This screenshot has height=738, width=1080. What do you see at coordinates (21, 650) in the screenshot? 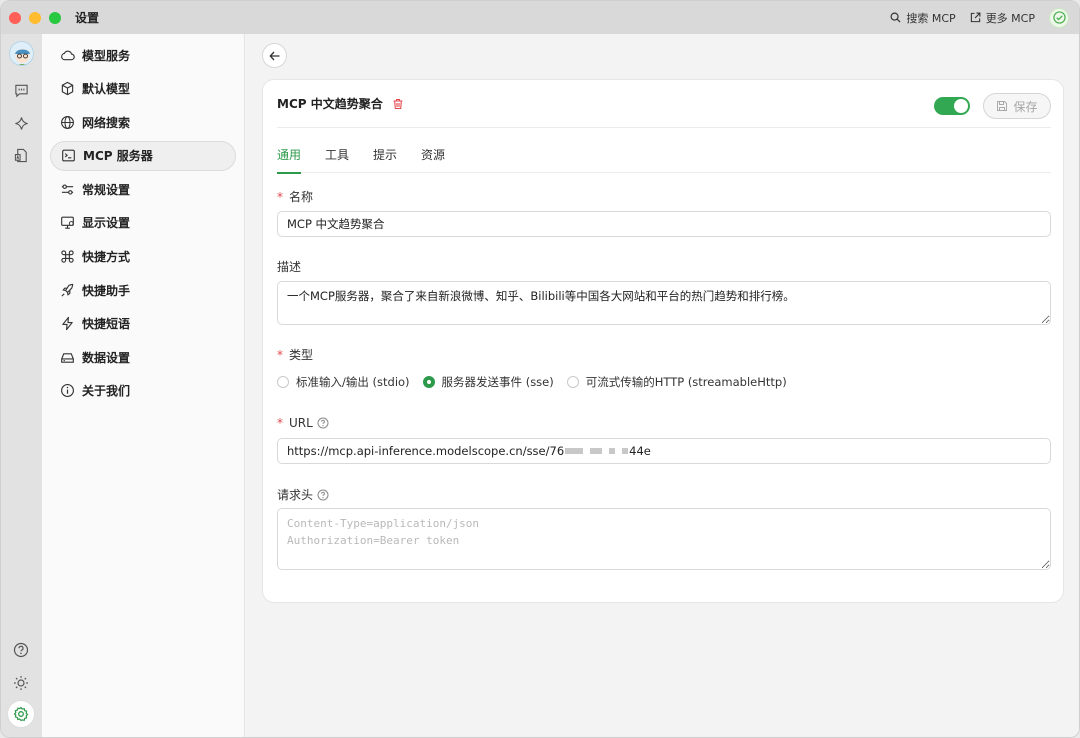
I see `help-icon` at bounding box center [21, 650].